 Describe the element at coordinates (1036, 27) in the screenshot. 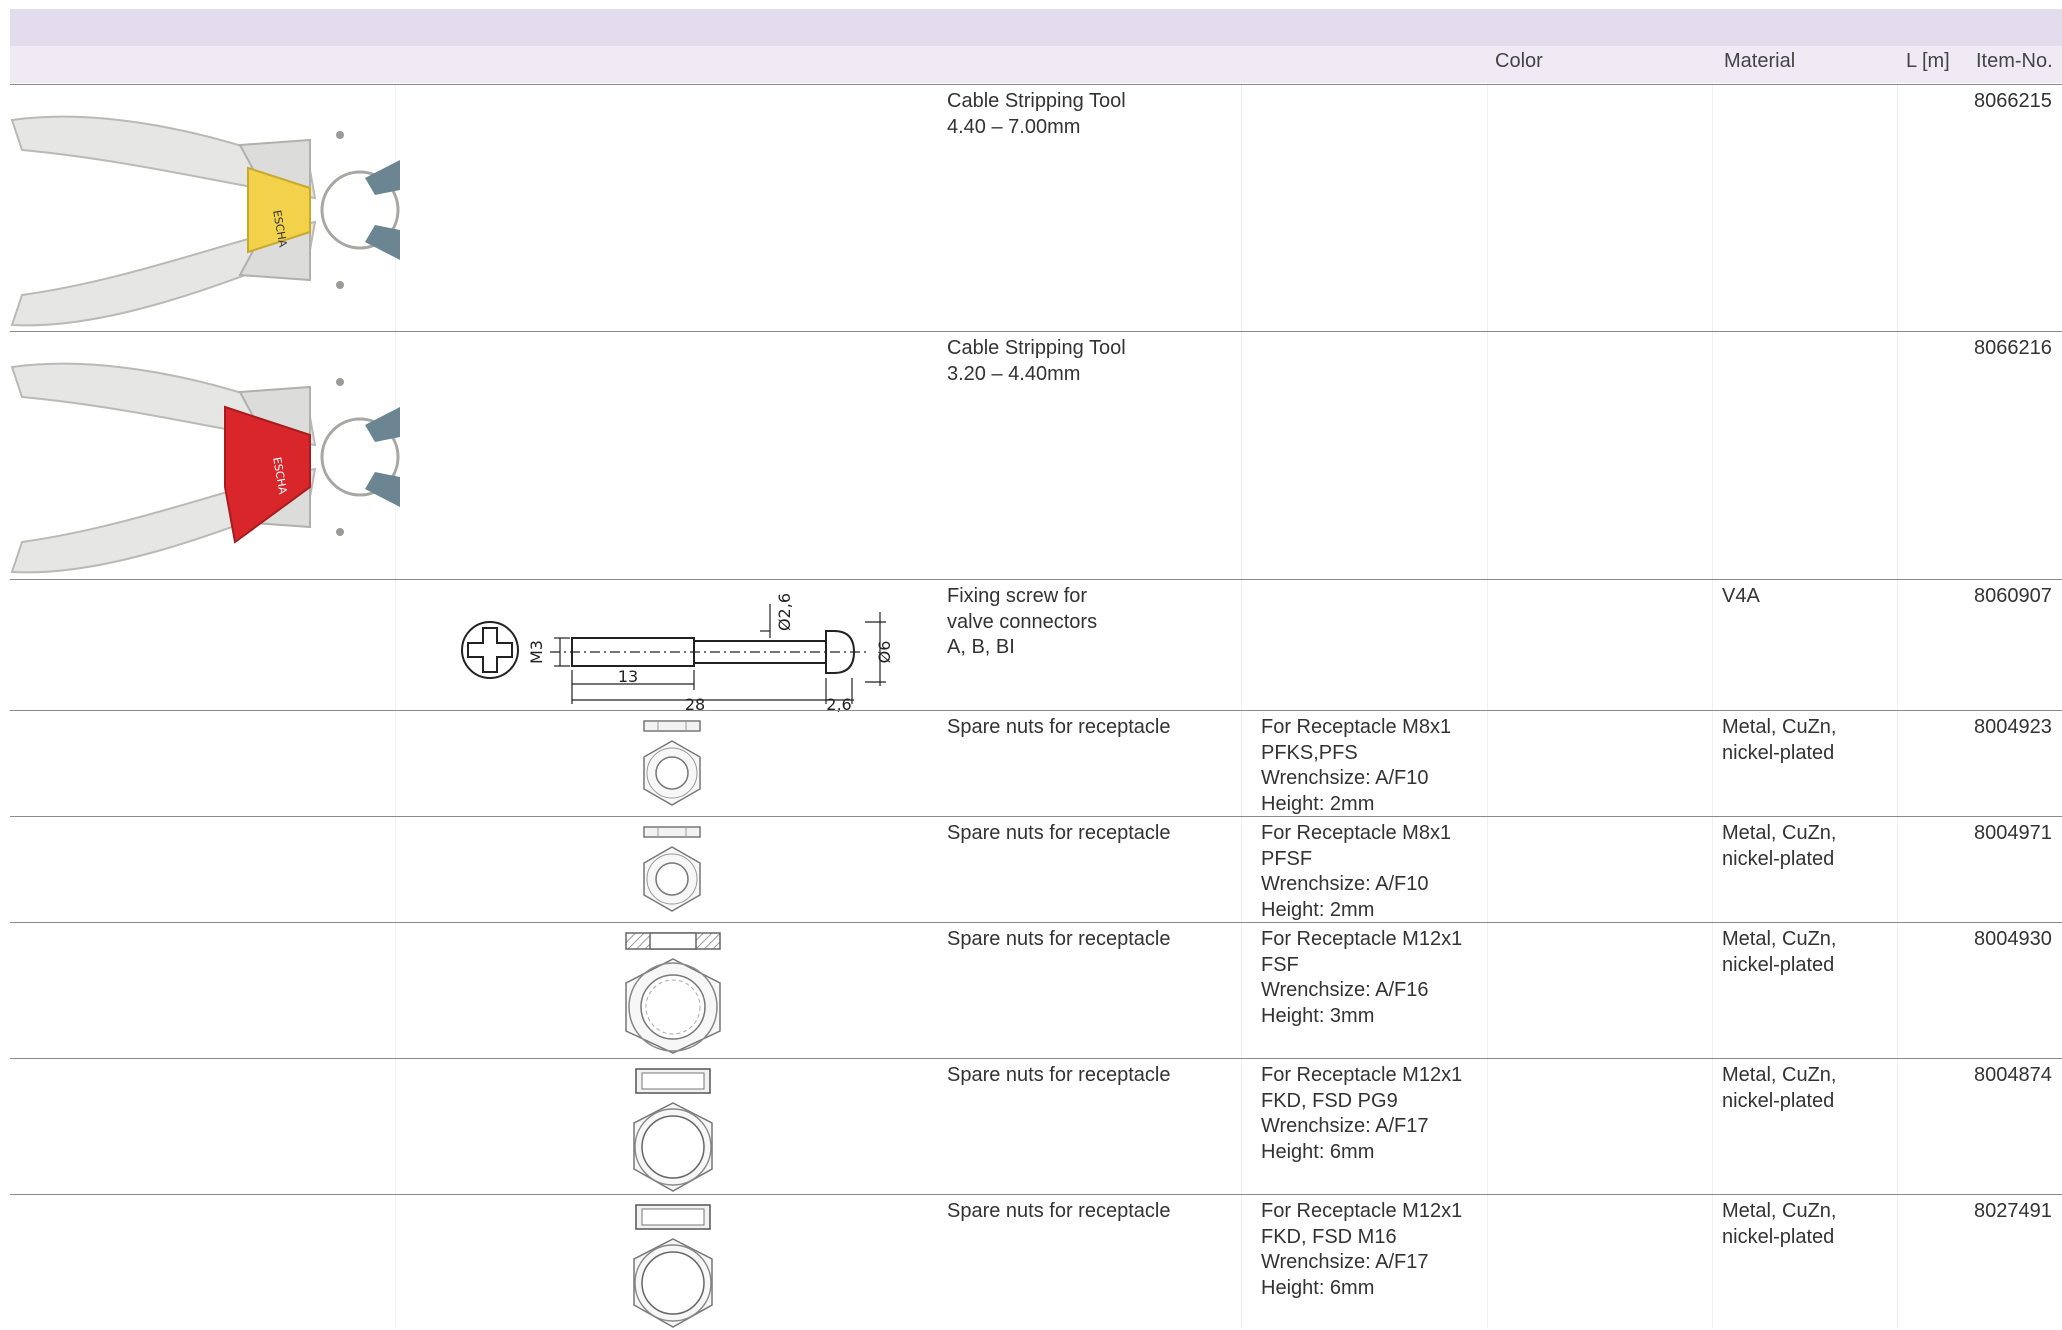

I see `table-title-band` at that location.